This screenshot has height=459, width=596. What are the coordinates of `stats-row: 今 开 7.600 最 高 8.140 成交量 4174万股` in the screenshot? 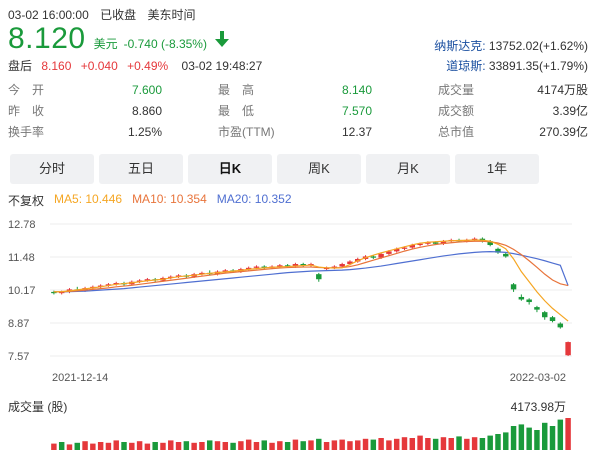 It's located at (298, 90).